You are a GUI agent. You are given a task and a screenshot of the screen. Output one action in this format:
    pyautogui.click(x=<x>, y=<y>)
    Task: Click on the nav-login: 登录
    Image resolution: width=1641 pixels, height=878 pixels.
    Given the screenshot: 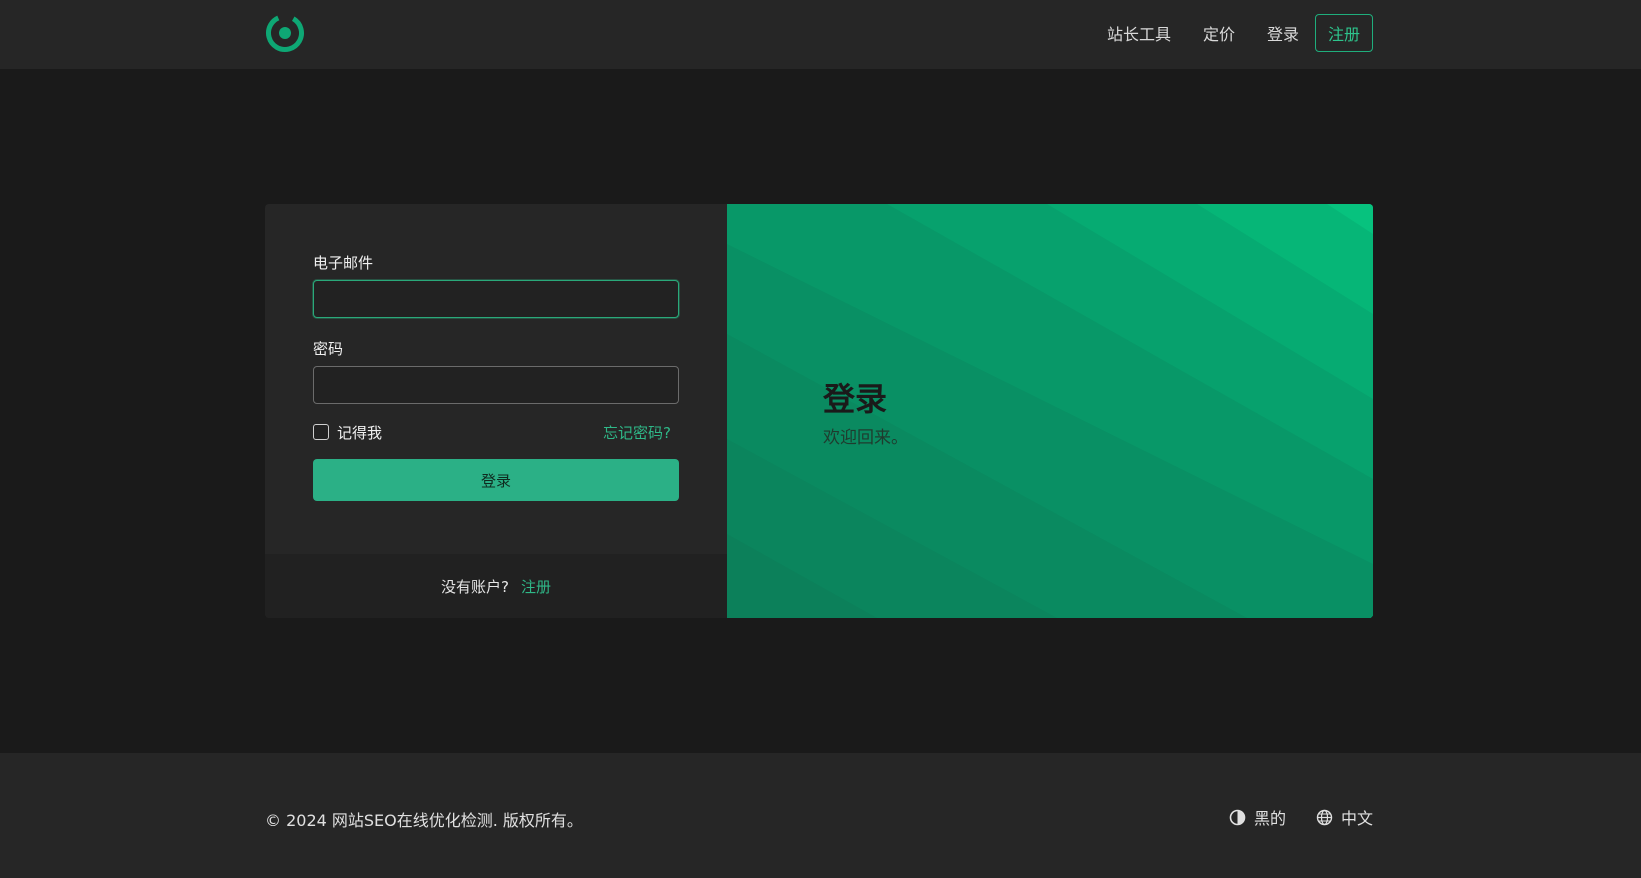 What is the action you would take?
    pyautogui.click(x=1283, y=33)
    